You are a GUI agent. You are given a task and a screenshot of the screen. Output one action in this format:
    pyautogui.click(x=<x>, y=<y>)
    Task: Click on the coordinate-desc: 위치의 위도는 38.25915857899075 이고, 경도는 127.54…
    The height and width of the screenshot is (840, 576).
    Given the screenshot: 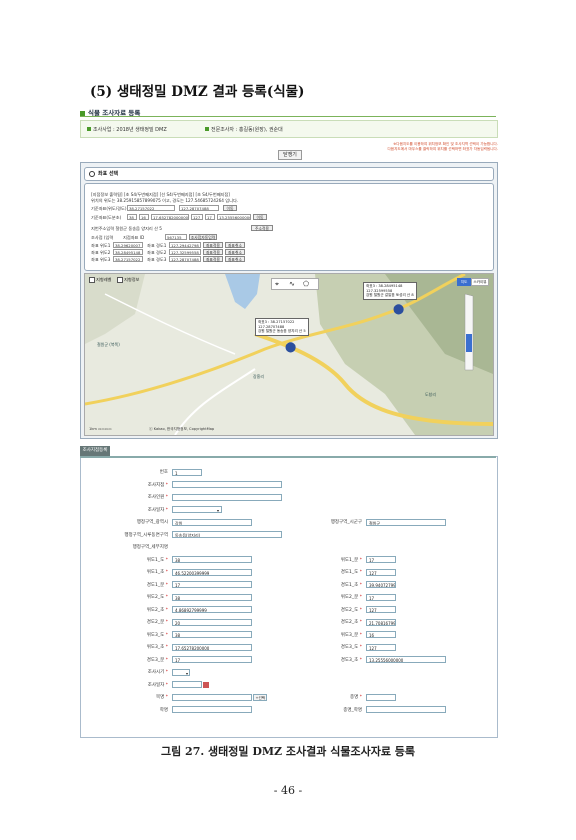 What is the action you would take?
    pyautogui.click(x=165, y=200)
    